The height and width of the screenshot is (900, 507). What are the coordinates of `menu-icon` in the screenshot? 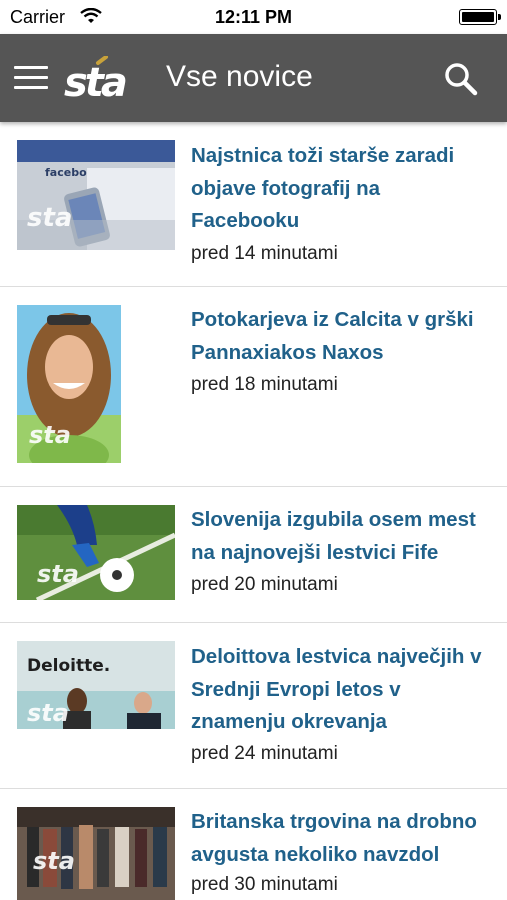 It's located at (31, 78).